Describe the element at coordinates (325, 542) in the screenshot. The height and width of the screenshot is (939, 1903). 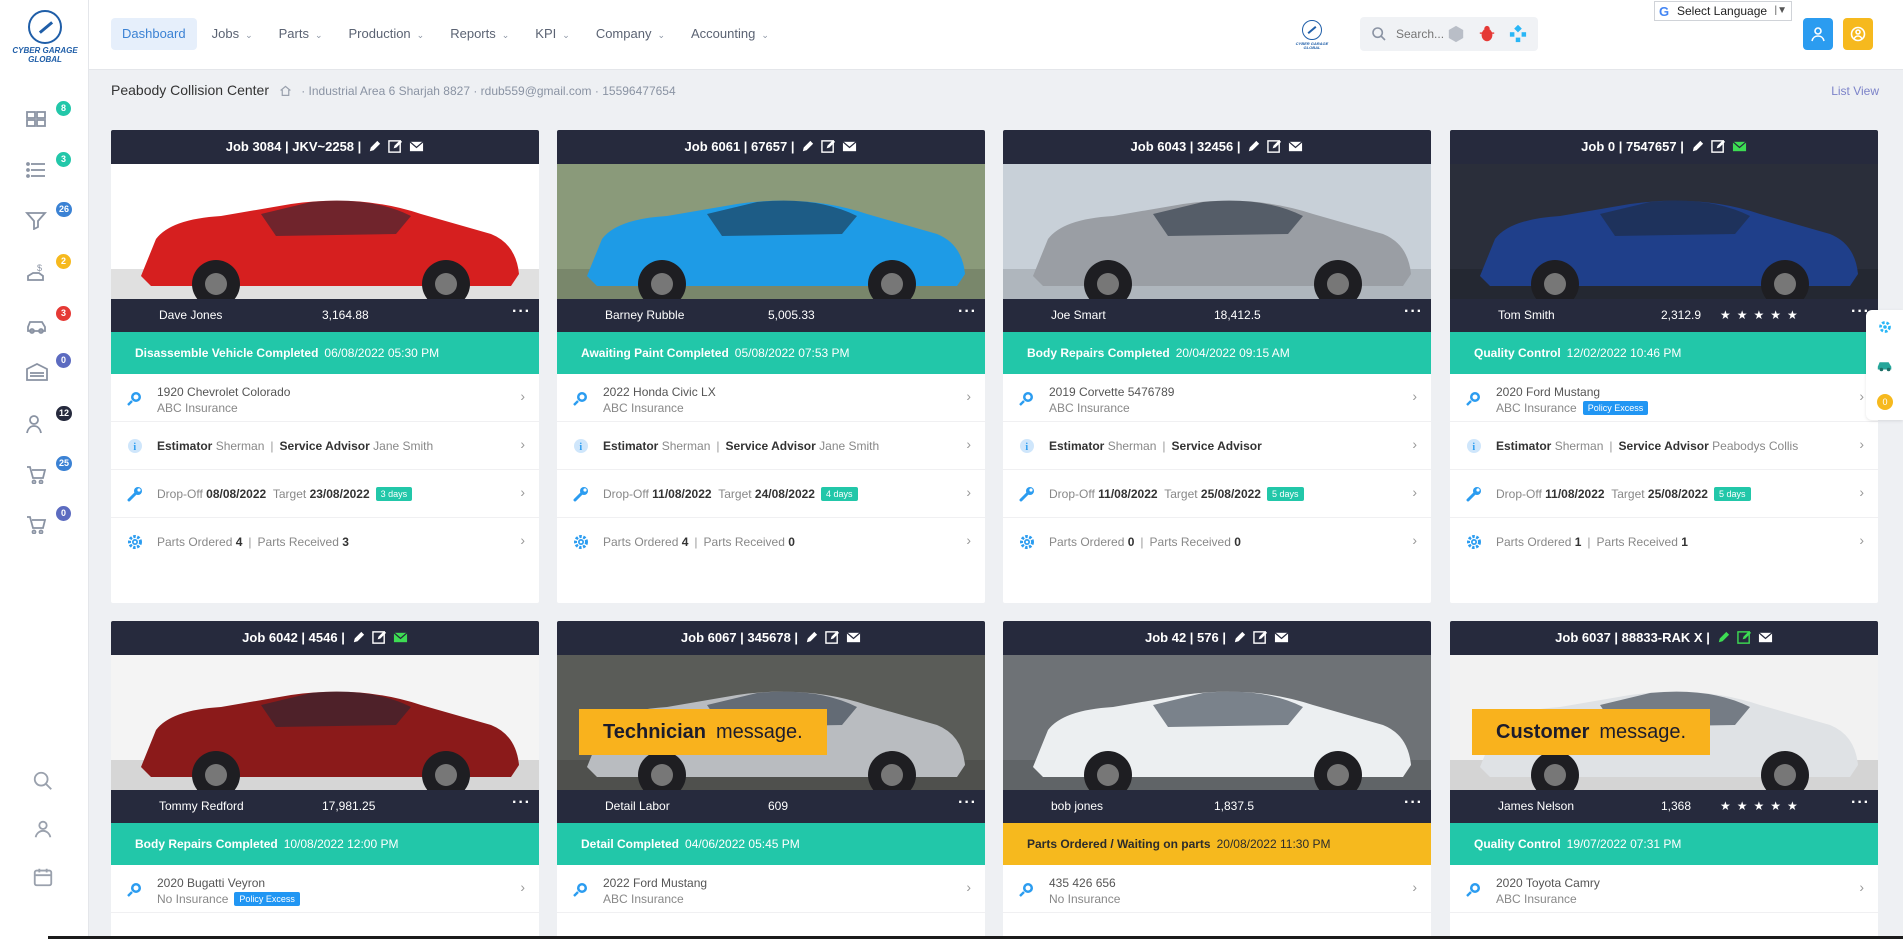
I see `parts-row: Parts Ordered 4 | Parts Received 3 ›` at that location.